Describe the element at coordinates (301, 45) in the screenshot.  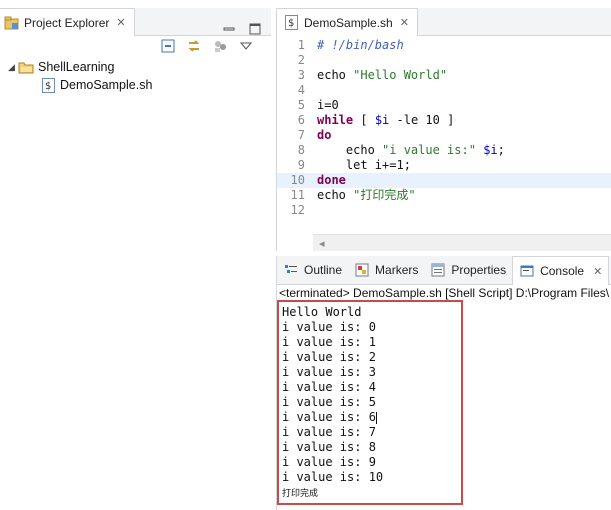
I see `line-number: 1` at that location.